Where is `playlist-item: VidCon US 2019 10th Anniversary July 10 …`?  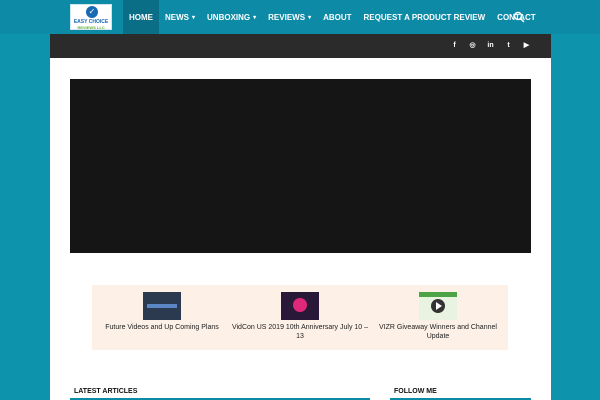 playlist-item: VidCon US 2019 10th Anniversary July 10 … is located at coordinates (300, 316).